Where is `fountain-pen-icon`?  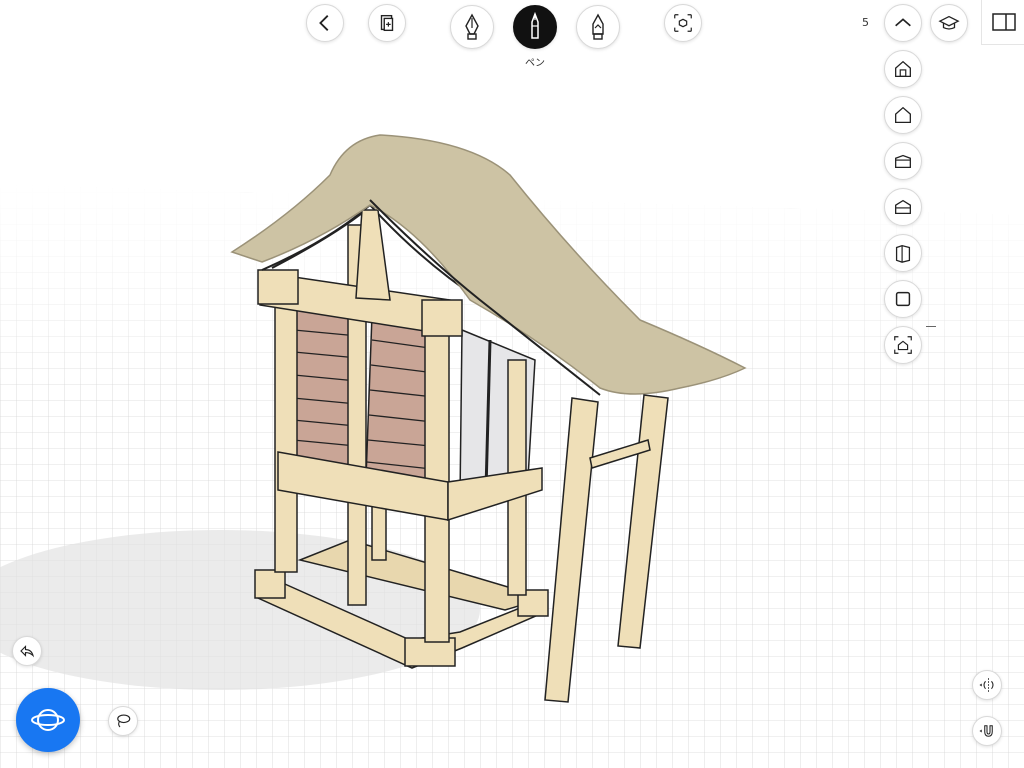 fountain-pen-icon is located at coordinates (472, 26).